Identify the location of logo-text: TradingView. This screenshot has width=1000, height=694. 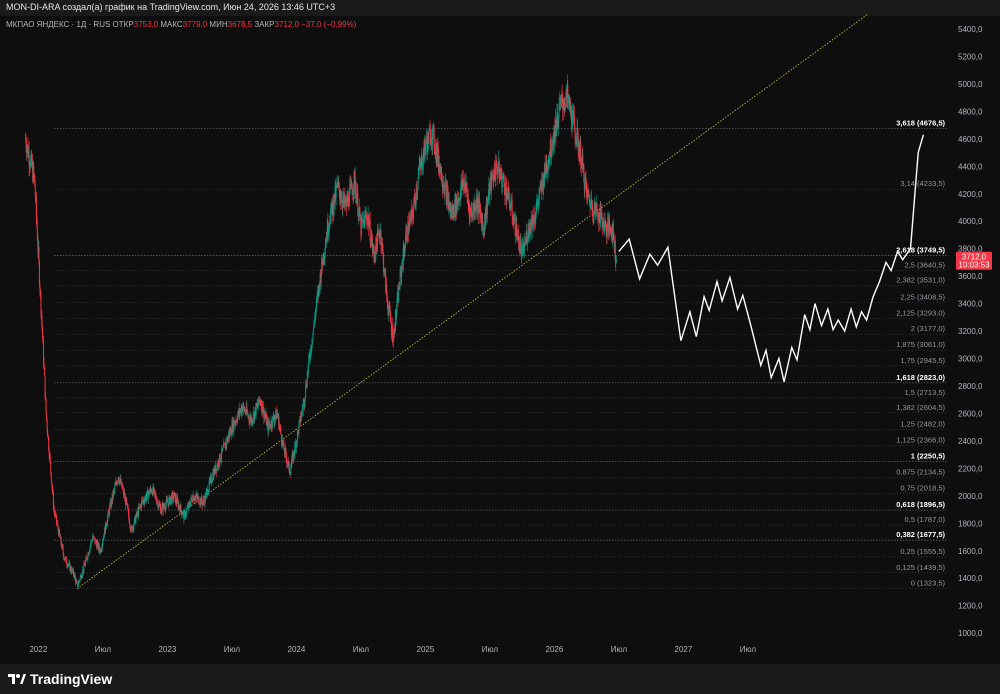
(71, 679).